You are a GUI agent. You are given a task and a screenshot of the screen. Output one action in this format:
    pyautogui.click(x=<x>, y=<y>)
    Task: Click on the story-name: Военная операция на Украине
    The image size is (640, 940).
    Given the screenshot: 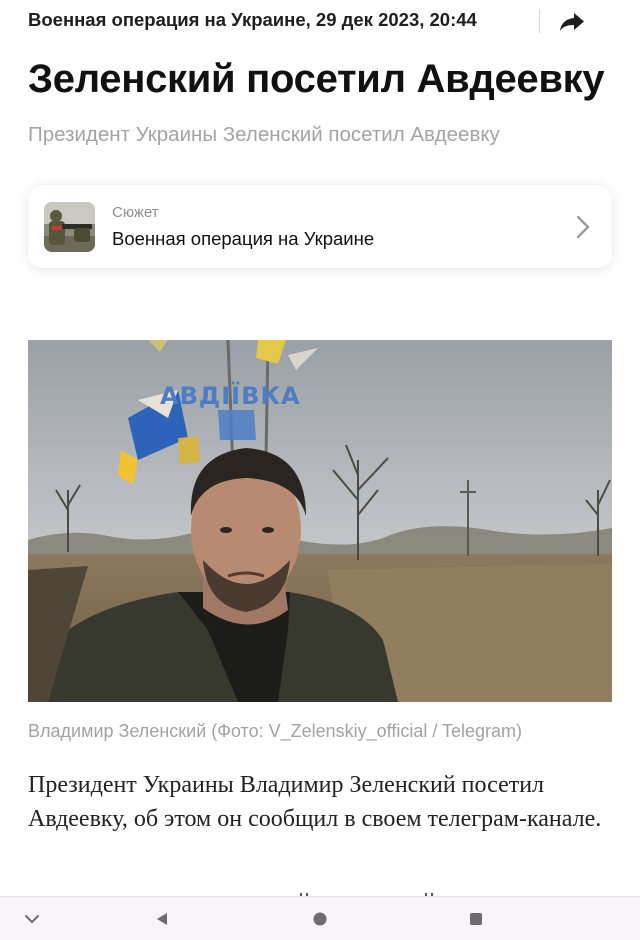 What is the action you would take?
    pyautogui.click(x=243, y=238)
    